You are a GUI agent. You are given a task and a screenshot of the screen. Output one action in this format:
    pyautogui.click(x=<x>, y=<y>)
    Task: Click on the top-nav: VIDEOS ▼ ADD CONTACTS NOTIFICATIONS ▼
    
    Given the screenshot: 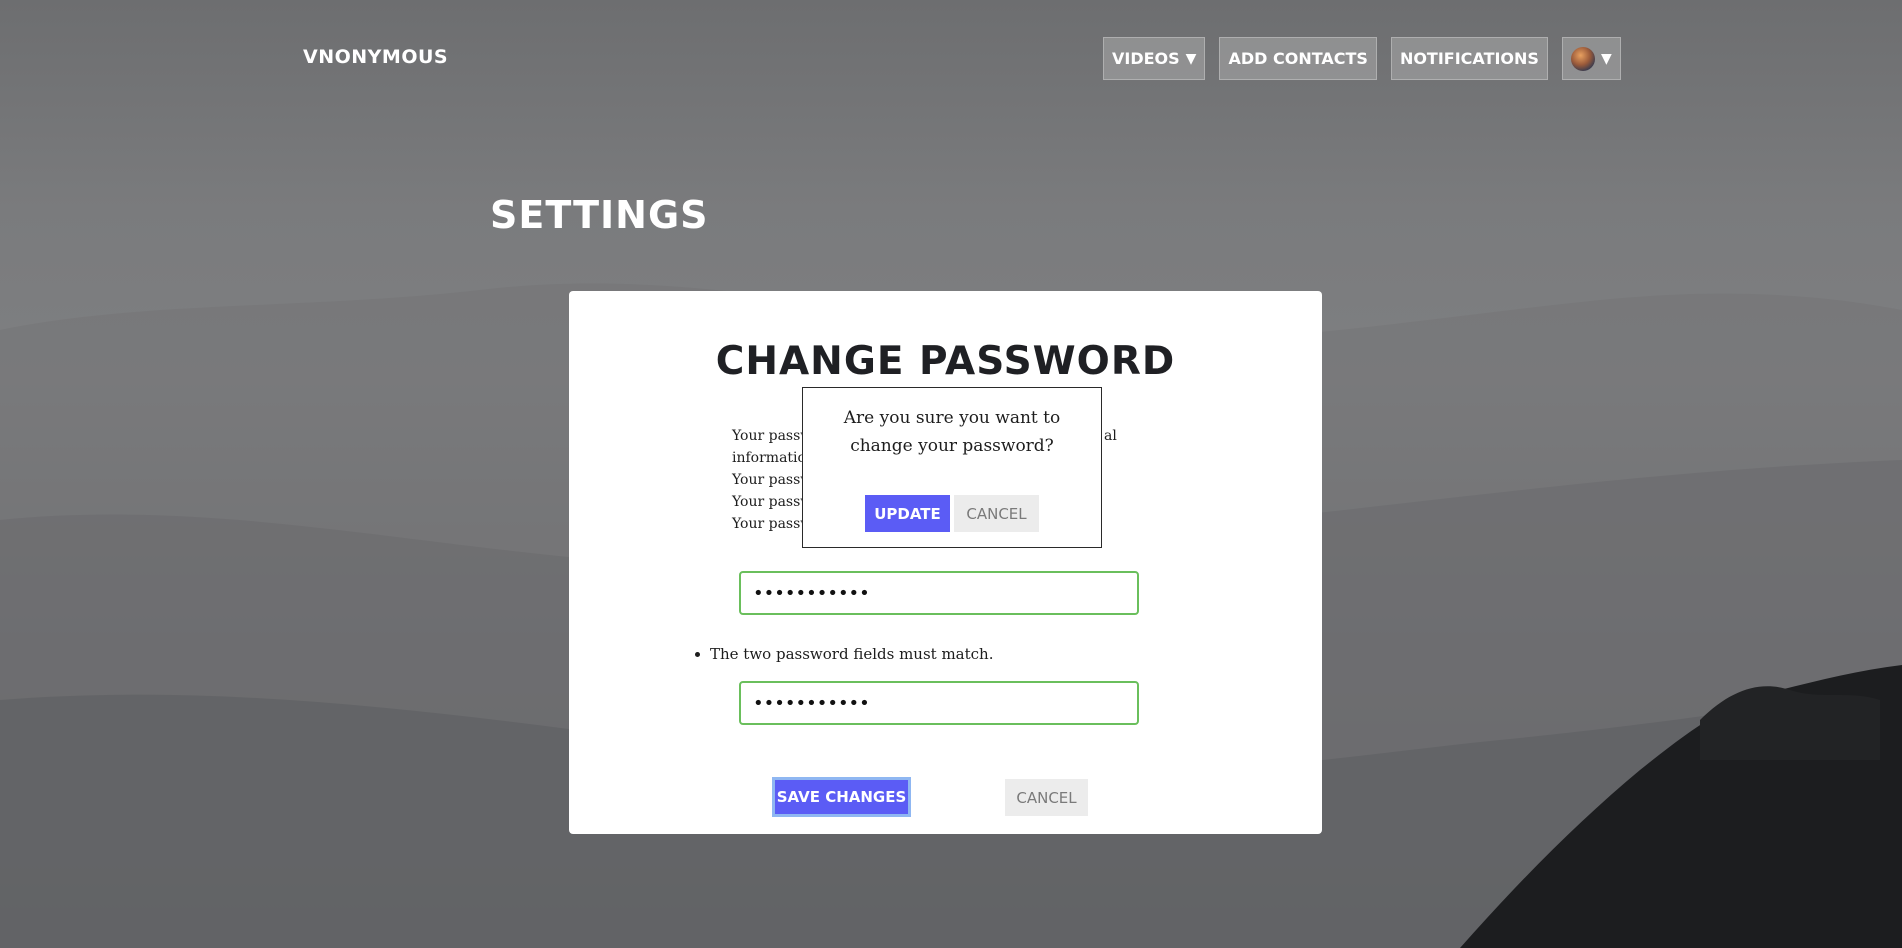 What is the action you would take?
    pyautogui.click(x=1362, y=58)
    